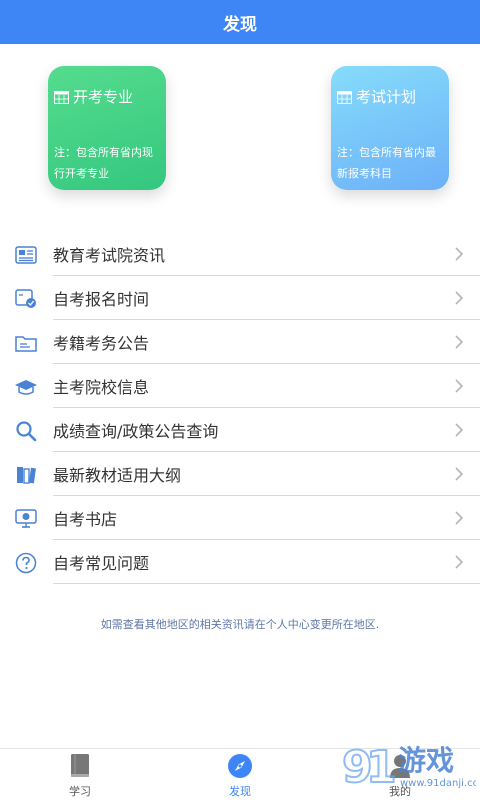  I want to click on signup-time-icon, so click(26, 299).